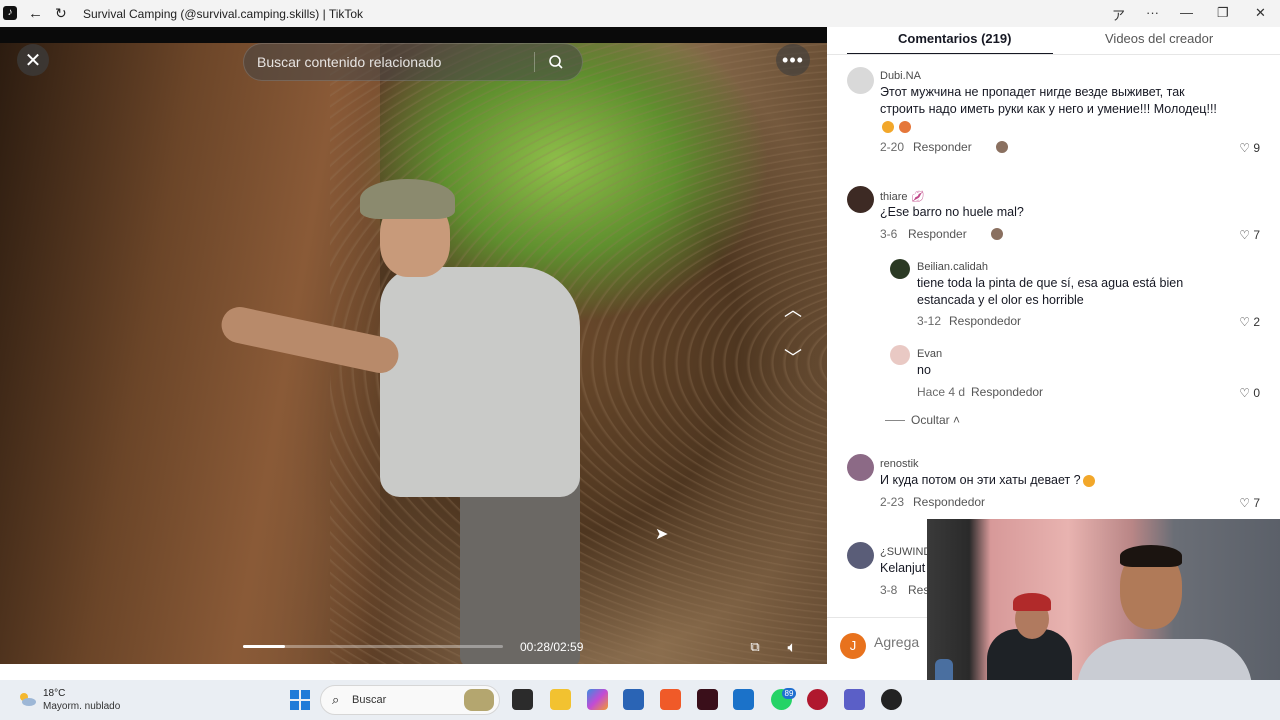 This screenshot has height=720, width=1280. I want to click on related-search-bar, so click(413, 62).